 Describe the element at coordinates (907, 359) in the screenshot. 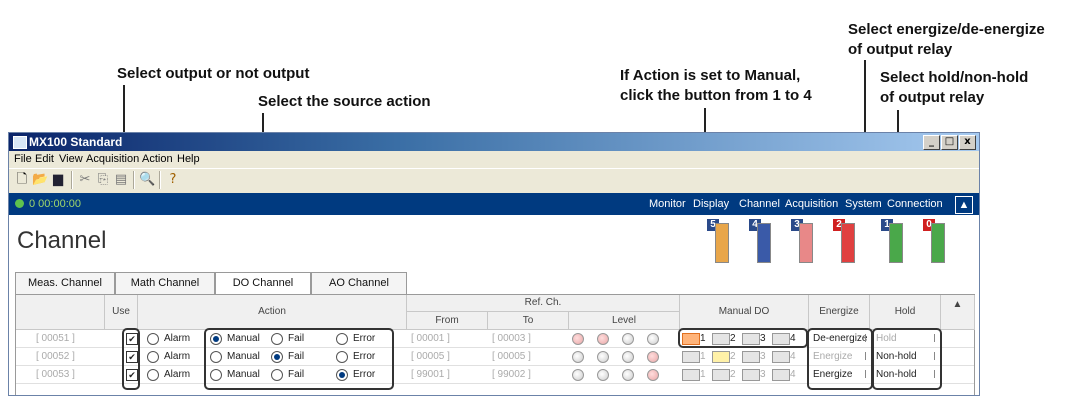

I see `highlight-hold-column` at that location.